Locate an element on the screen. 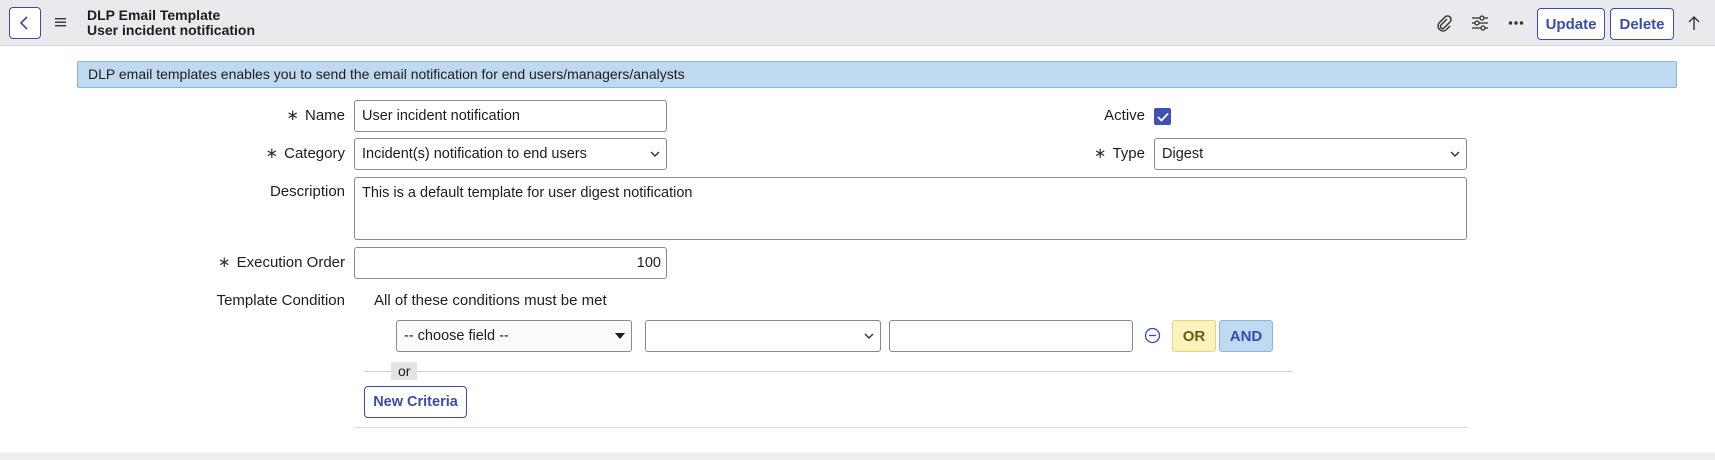 This screenshot has height=460, width=1715. type-label-text: Type is located at coordinates (1128, 153).